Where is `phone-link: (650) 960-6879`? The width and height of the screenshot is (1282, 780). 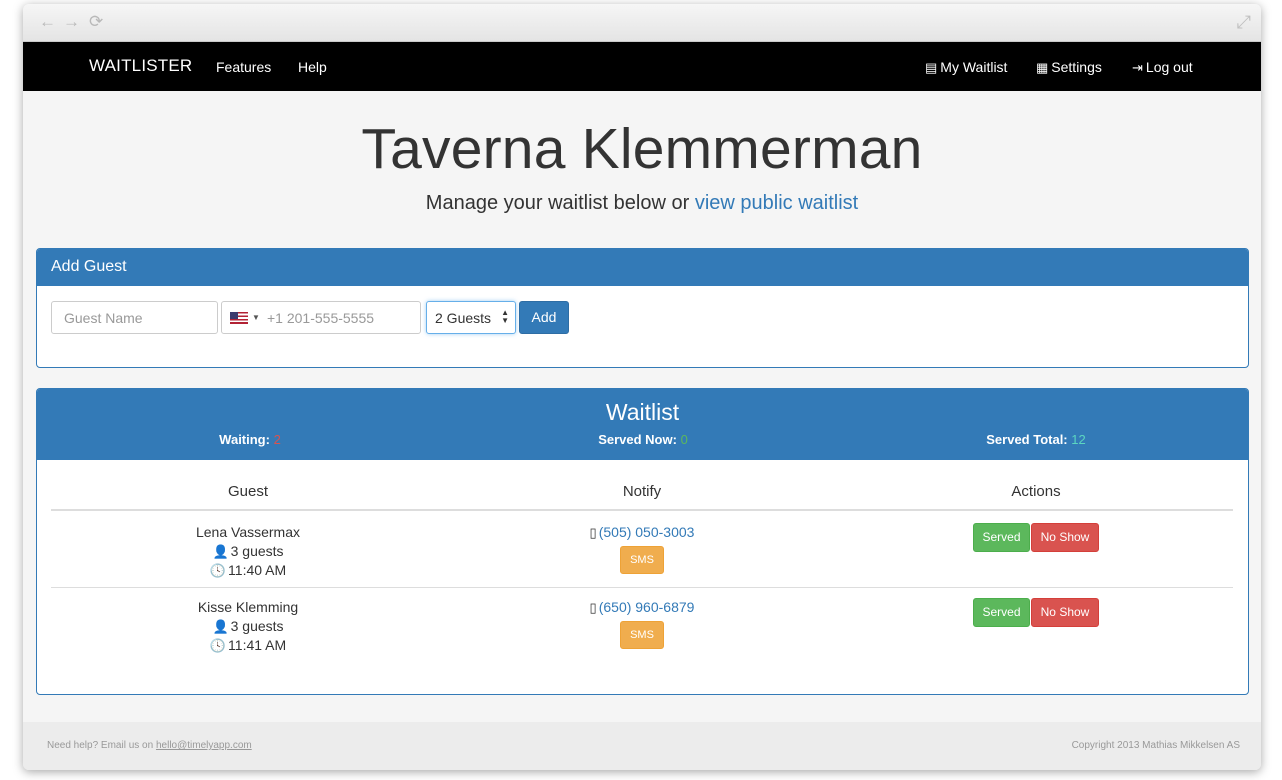
phone-link: (650) 960-6879 is located at coordinates (647, 607).